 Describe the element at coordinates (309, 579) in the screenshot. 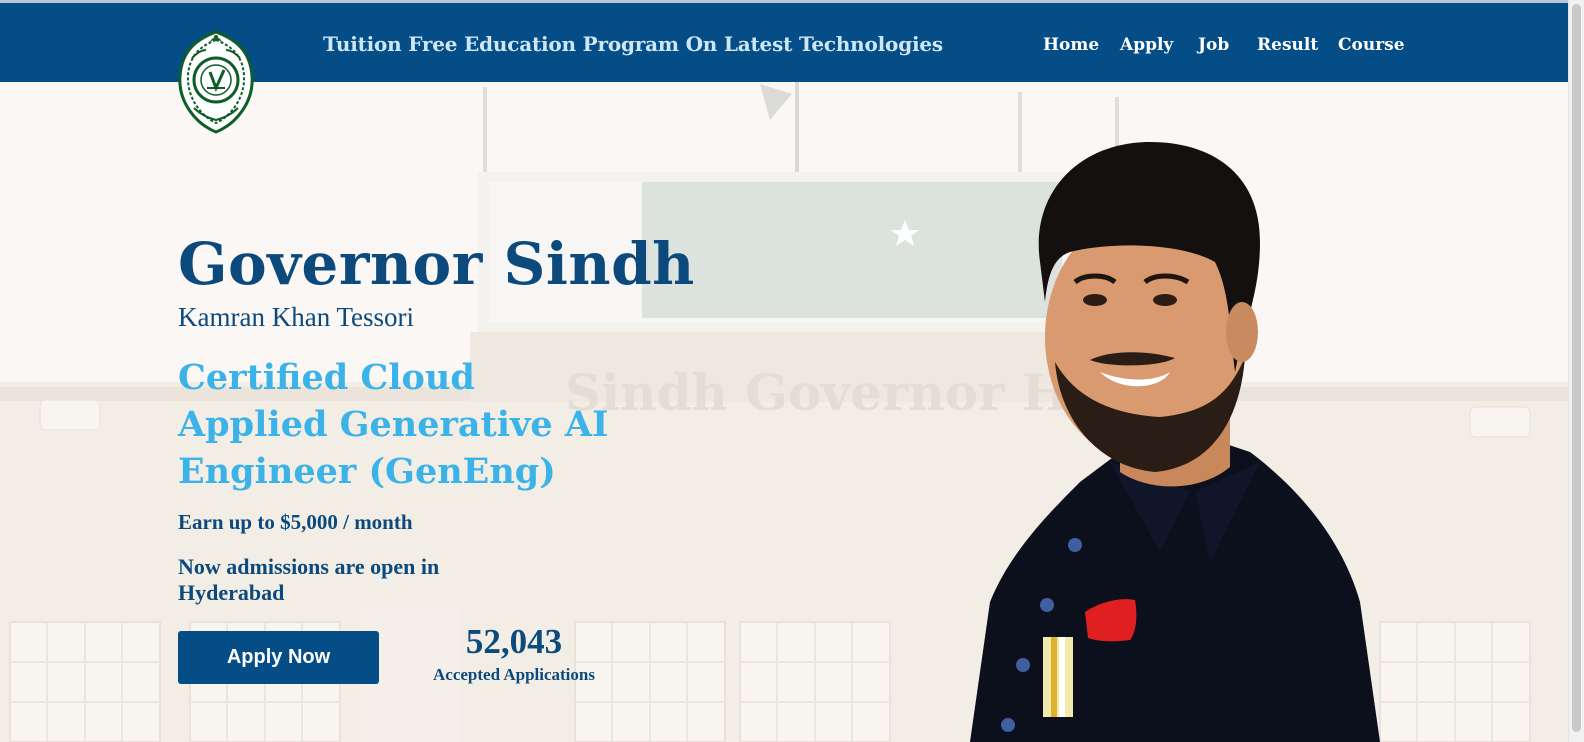

I see `admission-text: Now admissions are open in Hyderabad` at that location.